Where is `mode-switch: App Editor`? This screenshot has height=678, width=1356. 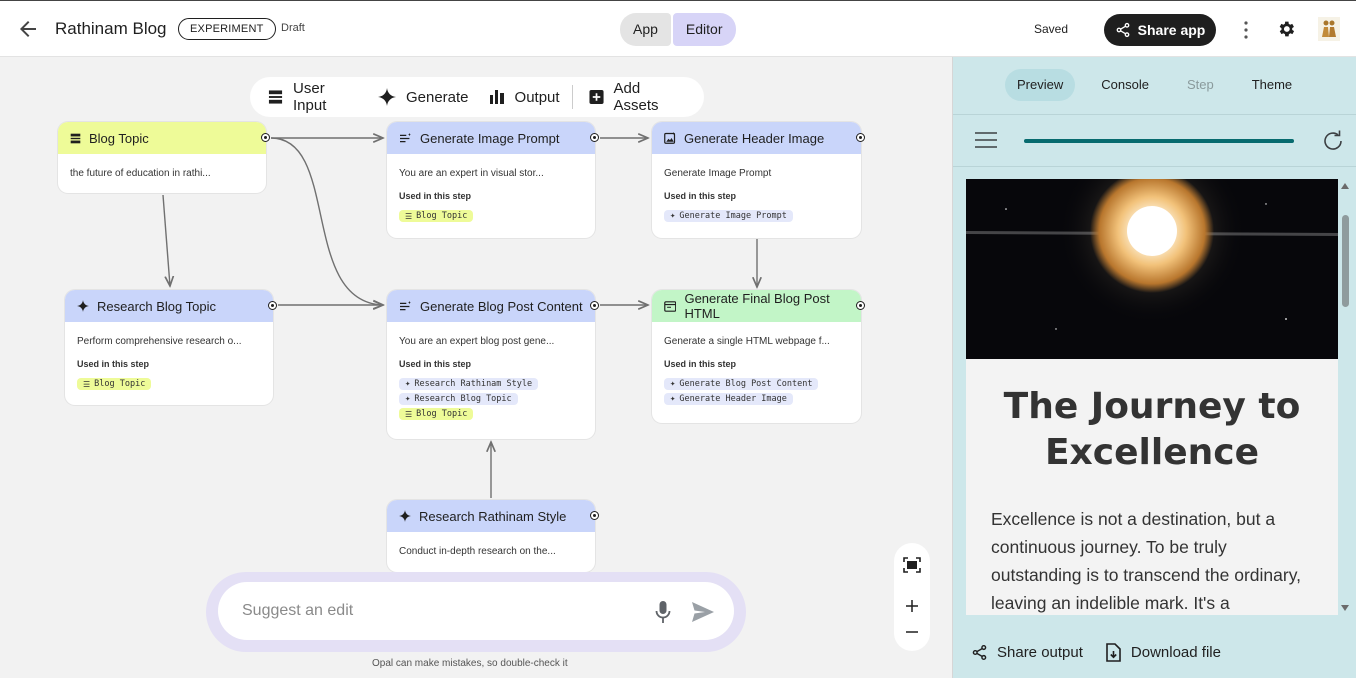 mode-switch: App Editor is located at coordinates (678, 29).